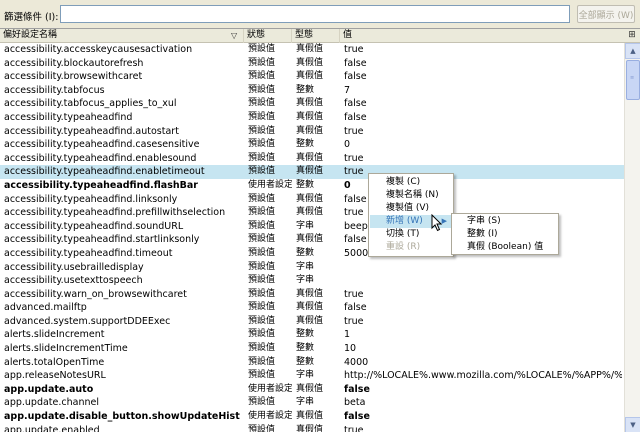 This screenshot has width=640, height=432. Describe the element at coordinates (632, 237) in the screenshot. I see `vertical-scrollbar: ▲ ≡ ▼` at that location.